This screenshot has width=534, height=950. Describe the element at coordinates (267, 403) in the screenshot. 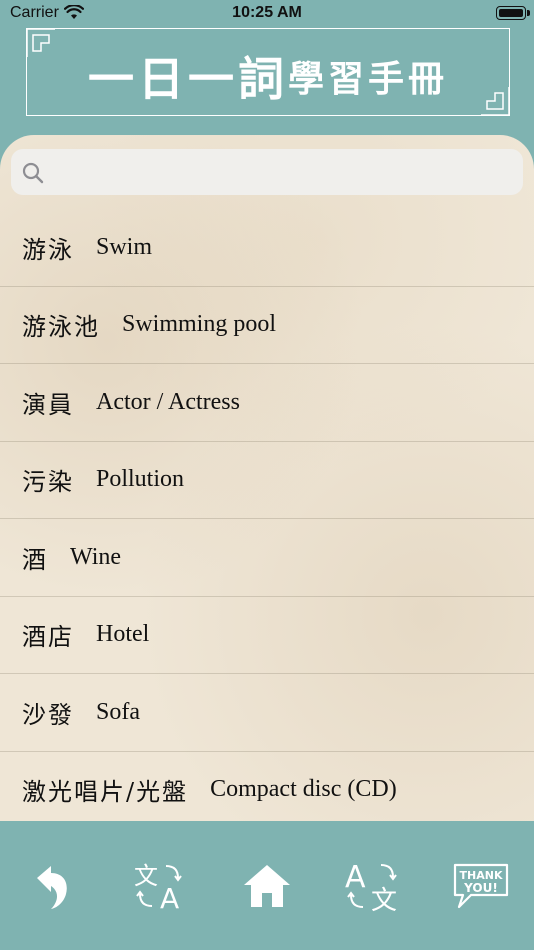

I see `word-row: 演員 Actor / Actress` at that location.